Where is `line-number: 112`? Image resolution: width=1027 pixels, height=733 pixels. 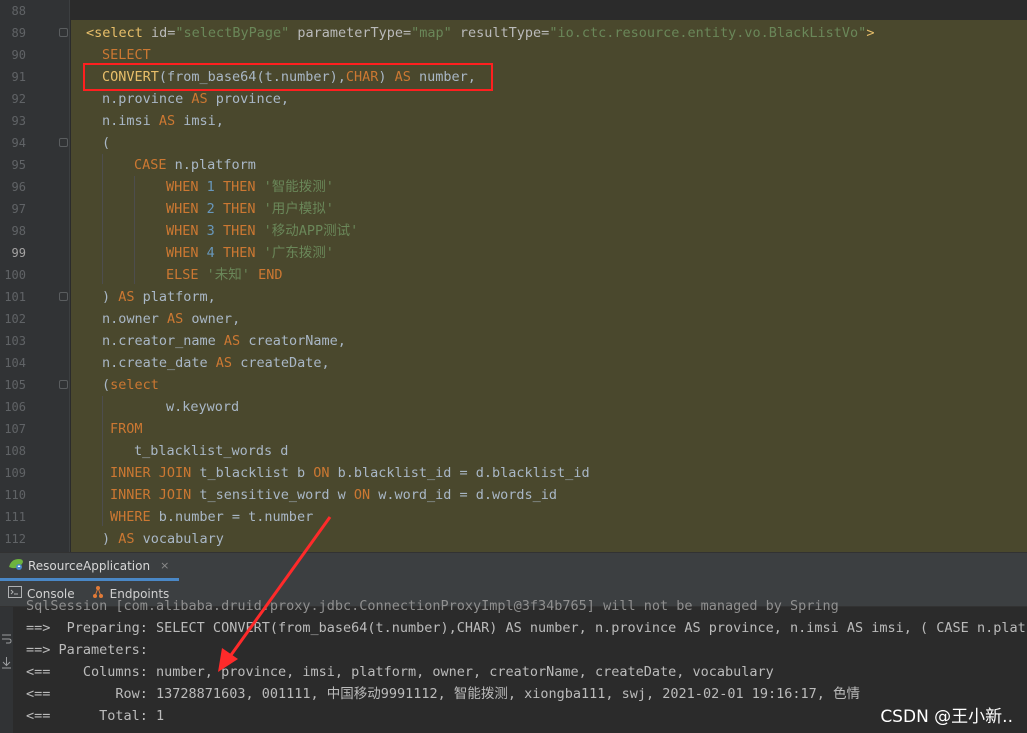 line-number: 112 is located at coordinates (15, 539).